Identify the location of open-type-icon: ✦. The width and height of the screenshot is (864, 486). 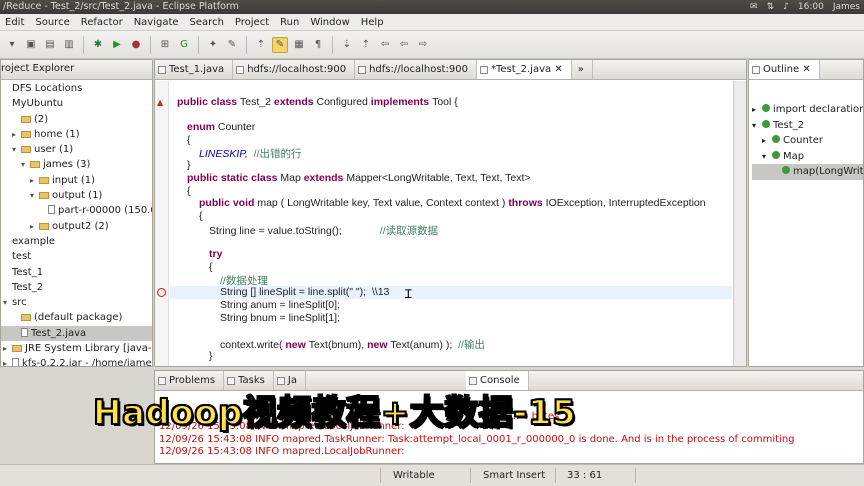
(213, 45).